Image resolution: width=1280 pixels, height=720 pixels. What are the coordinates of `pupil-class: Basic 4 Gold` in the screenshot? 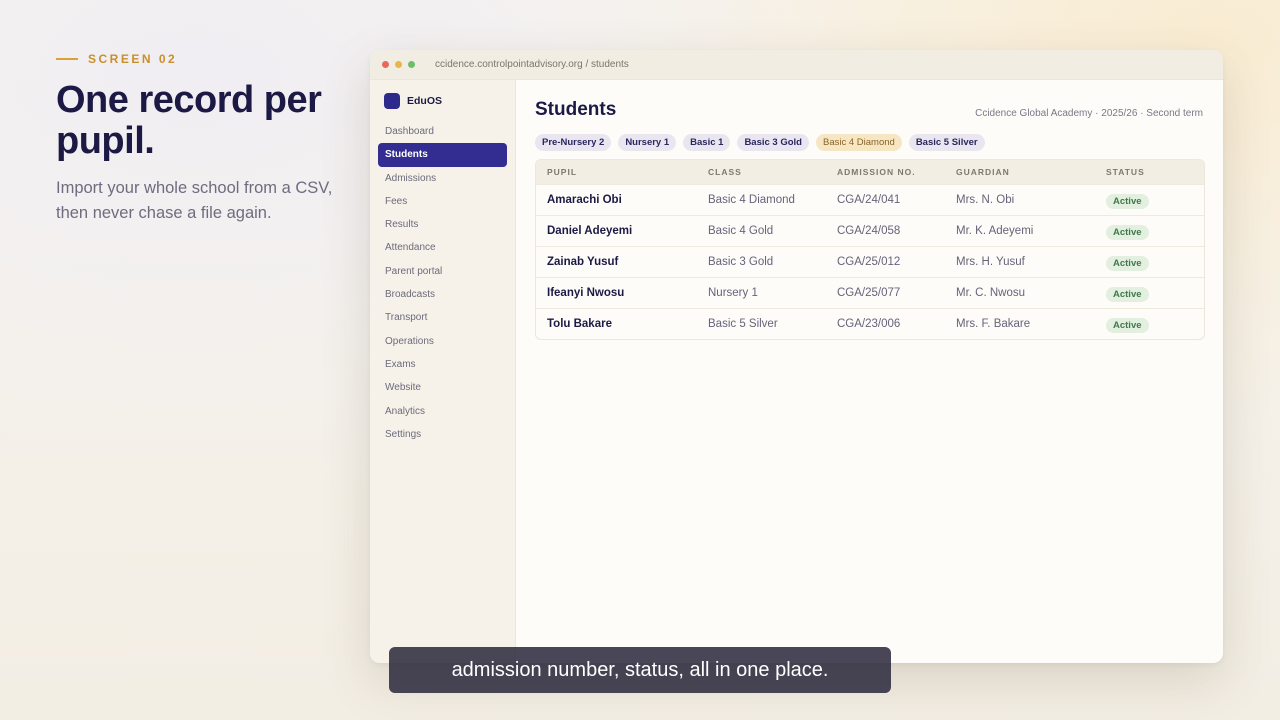 It's located at (741, 231).